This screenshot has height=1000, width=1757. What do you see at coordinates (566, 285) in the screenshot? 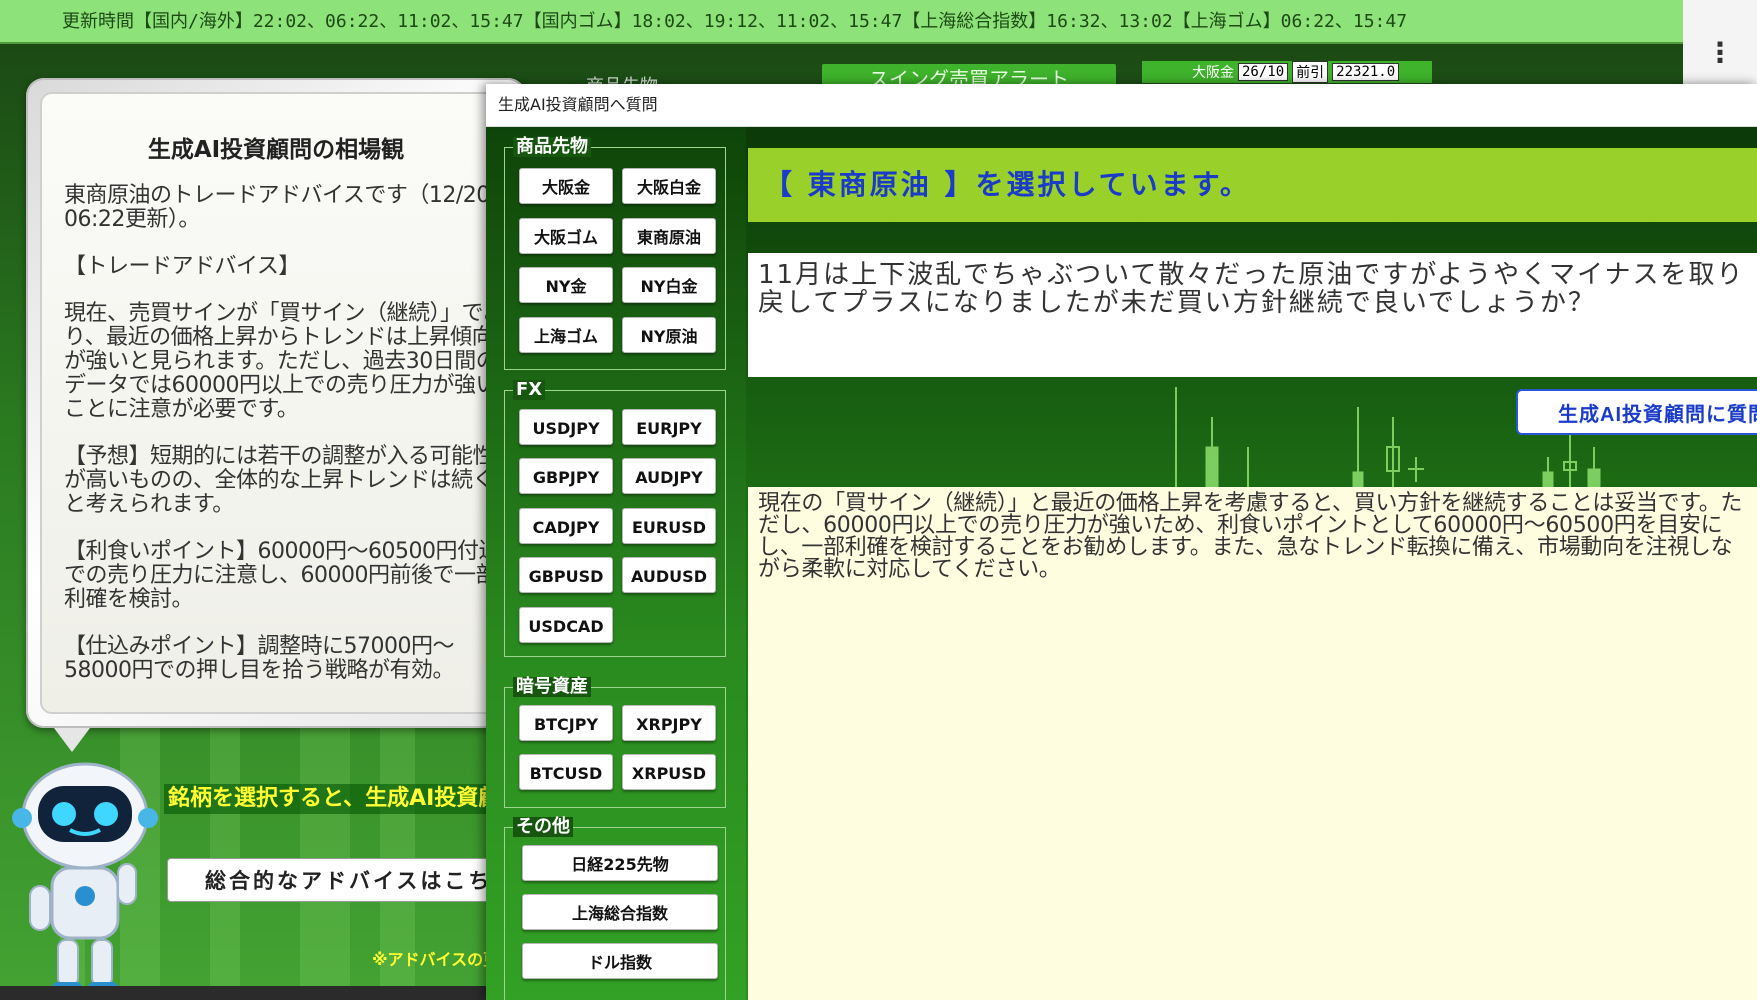
I see `symbol-button-ny-gold: NY金` at bounding box center [566, 285].